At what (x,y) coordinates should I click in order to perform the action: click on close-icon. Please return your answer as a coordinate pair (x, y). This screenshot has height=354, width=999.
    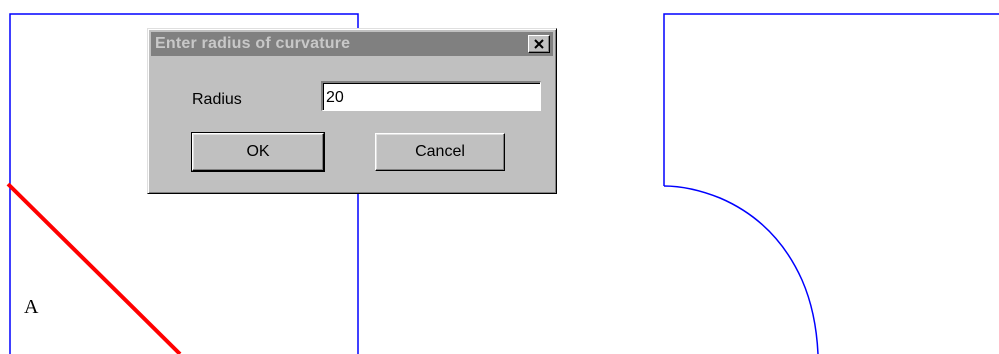
    Looking at the image, I should click on (539, 44).